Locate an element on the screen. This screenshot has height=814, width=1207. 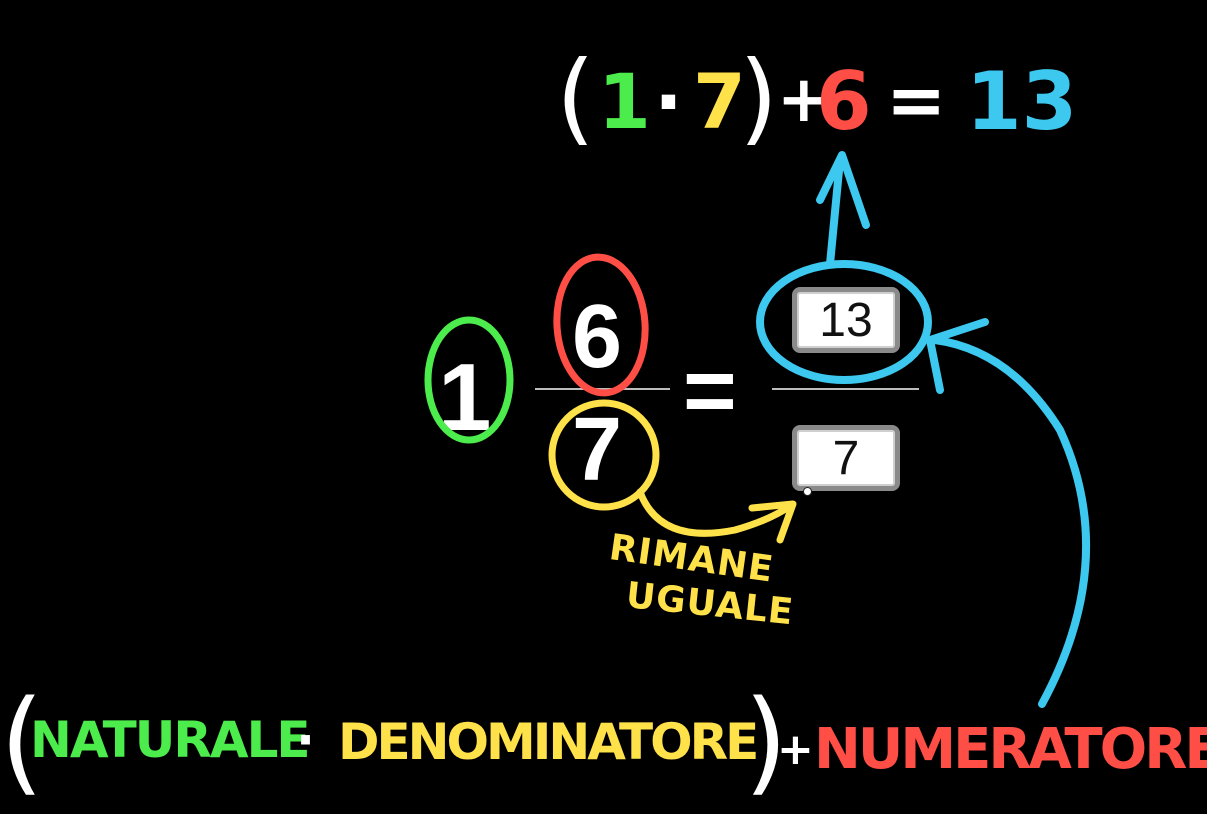
top-denominator: 7 is located at coordinates (719, 101).